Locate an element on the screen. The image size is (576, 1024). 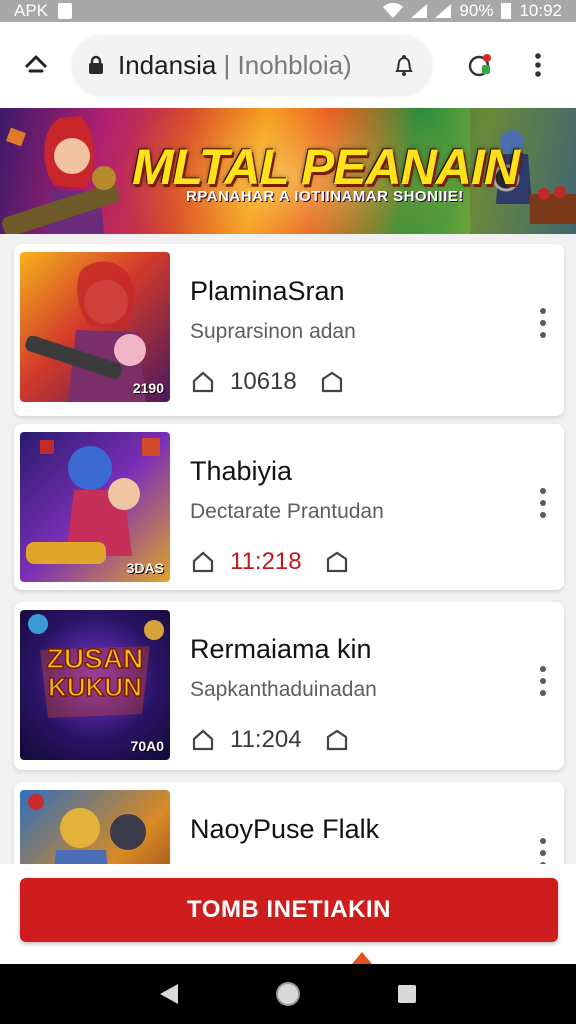
menu-button is located at coordinates (538, 65).